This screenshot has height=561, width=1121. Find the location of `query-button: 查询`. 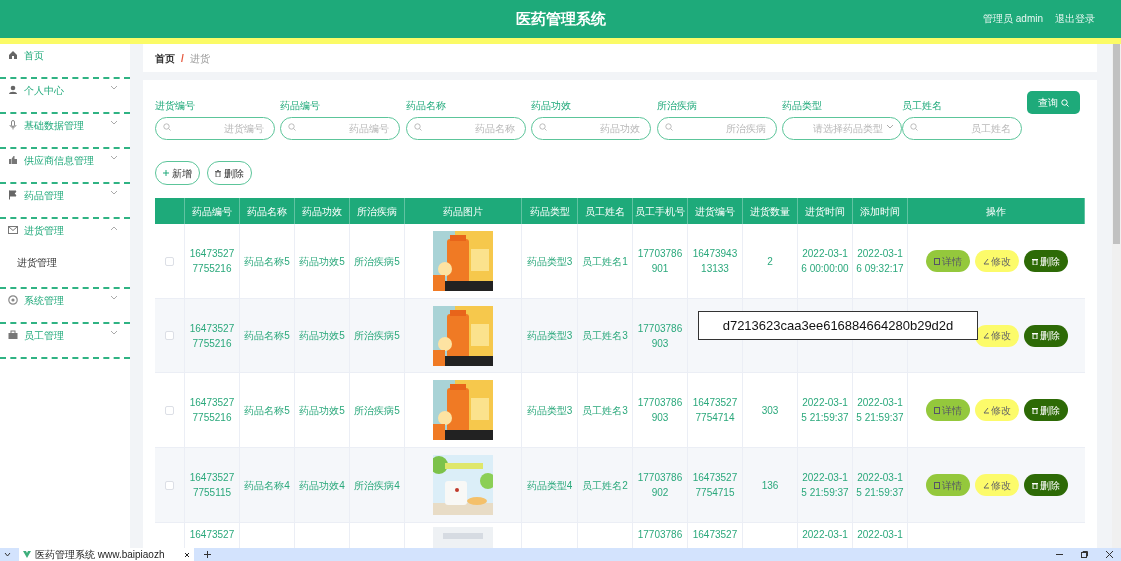

query-button: 查询 is located at coordinates (1053, 102).